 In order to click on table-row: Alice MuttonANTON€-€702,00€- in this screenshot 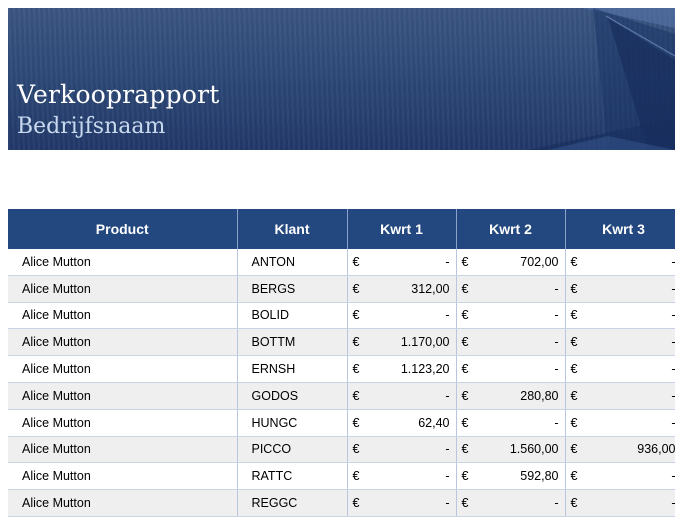, I will do `click(341, 262)`.